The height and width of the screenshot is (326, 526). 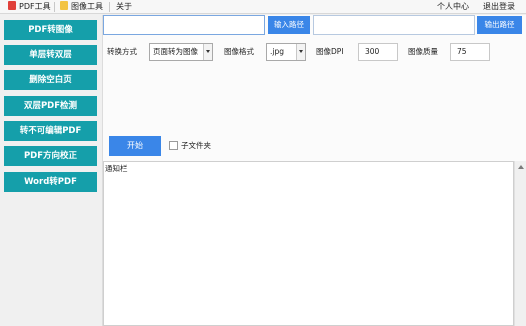 What do you see at coordinates (499, 25) in the screenshot?
I see `output-path-button: 输出路径` at bounding box center [499, 25].